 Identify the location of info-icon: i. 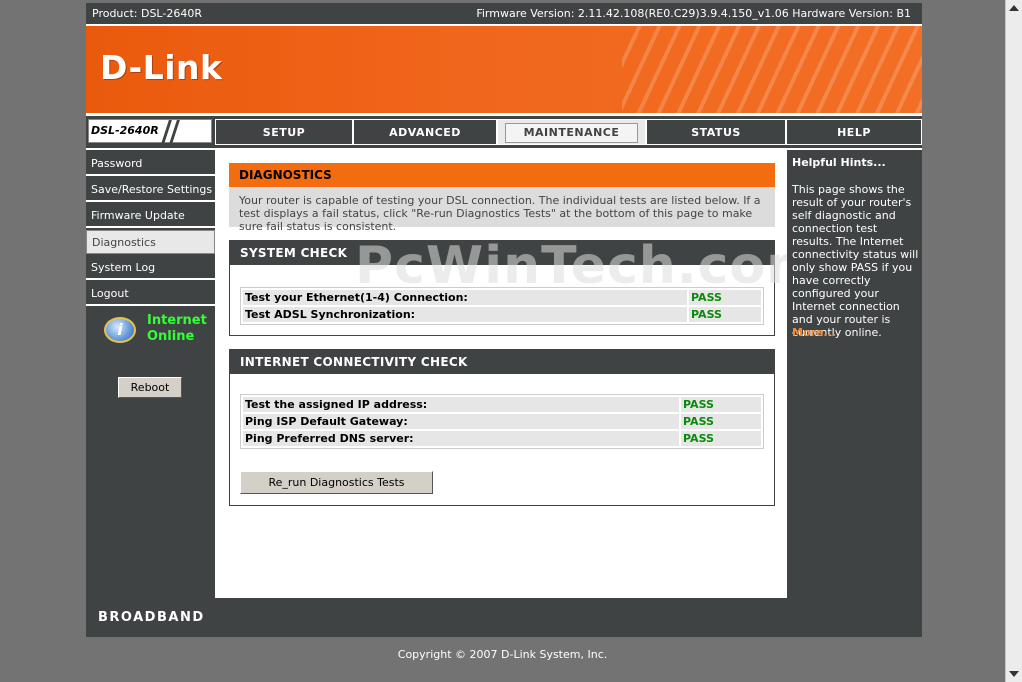
(120, 330).